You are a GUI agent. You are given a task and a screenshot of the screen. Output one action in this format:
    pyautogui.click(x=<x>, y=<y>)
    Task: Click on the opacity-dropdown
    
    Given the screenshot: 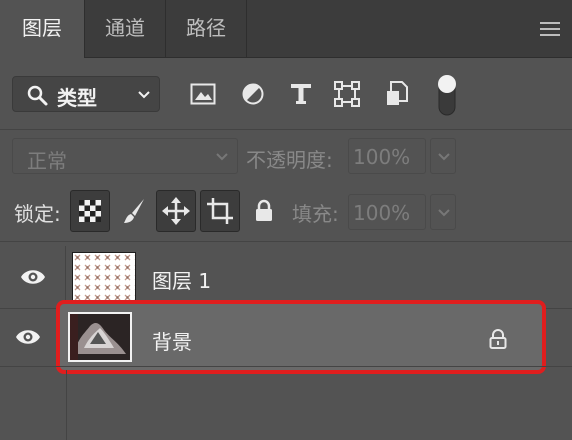 What is the action you would take?
    pyautogui.click(x=443, y=156)
    